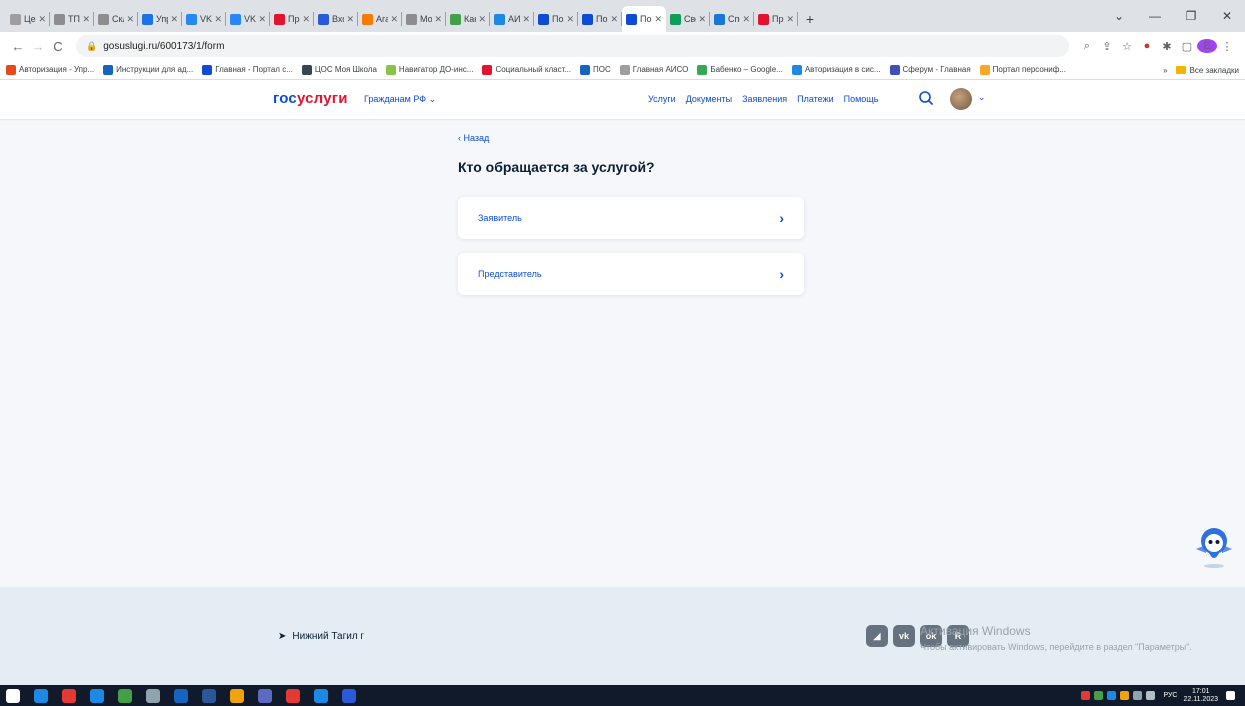  What do you see at coordinates (18, 46) in the screenshot?
I see `back-arrow-icon: ←` at bounding box center [18, 46].